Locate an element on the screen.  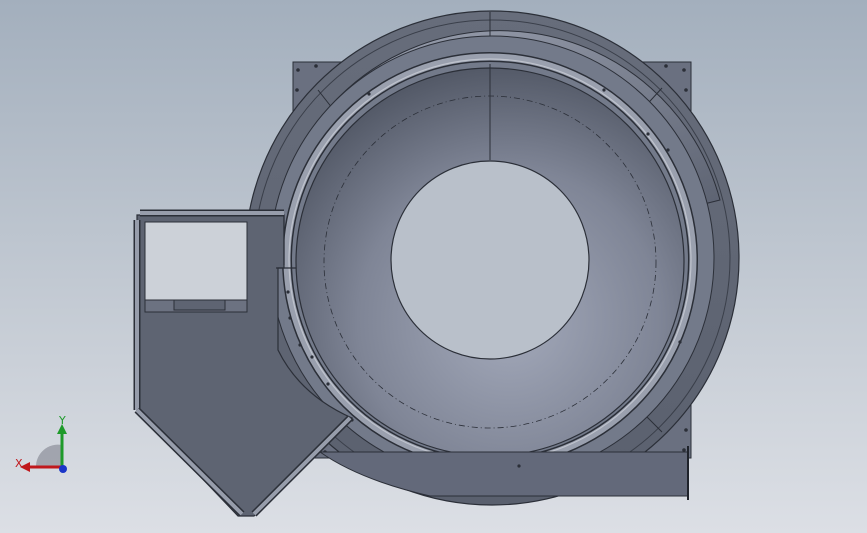
coordinate-triad: X Y is located at coordinates (47, 447).